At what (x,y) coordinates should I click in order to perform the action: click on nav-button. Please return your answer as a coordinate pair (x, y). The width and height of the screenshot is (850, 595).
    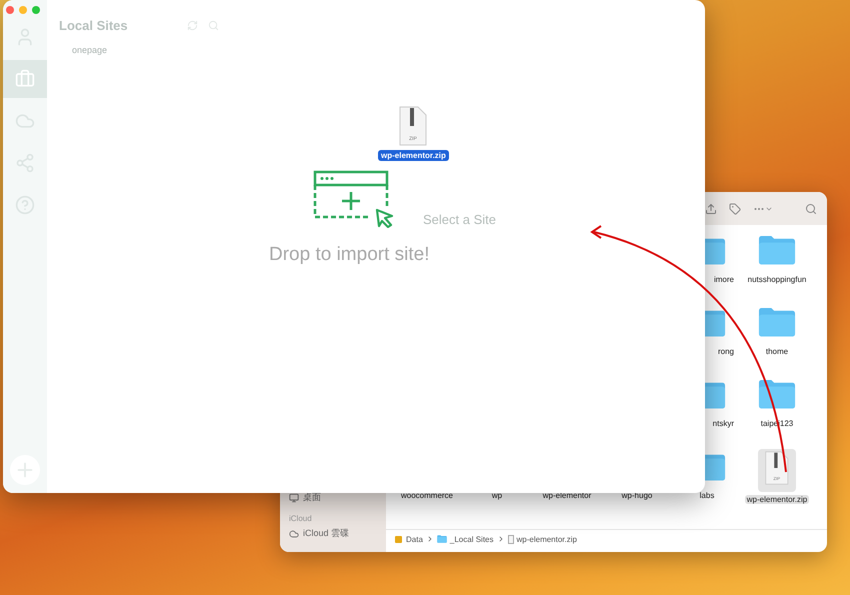
    Looking at the image, I should click on (25, 79).